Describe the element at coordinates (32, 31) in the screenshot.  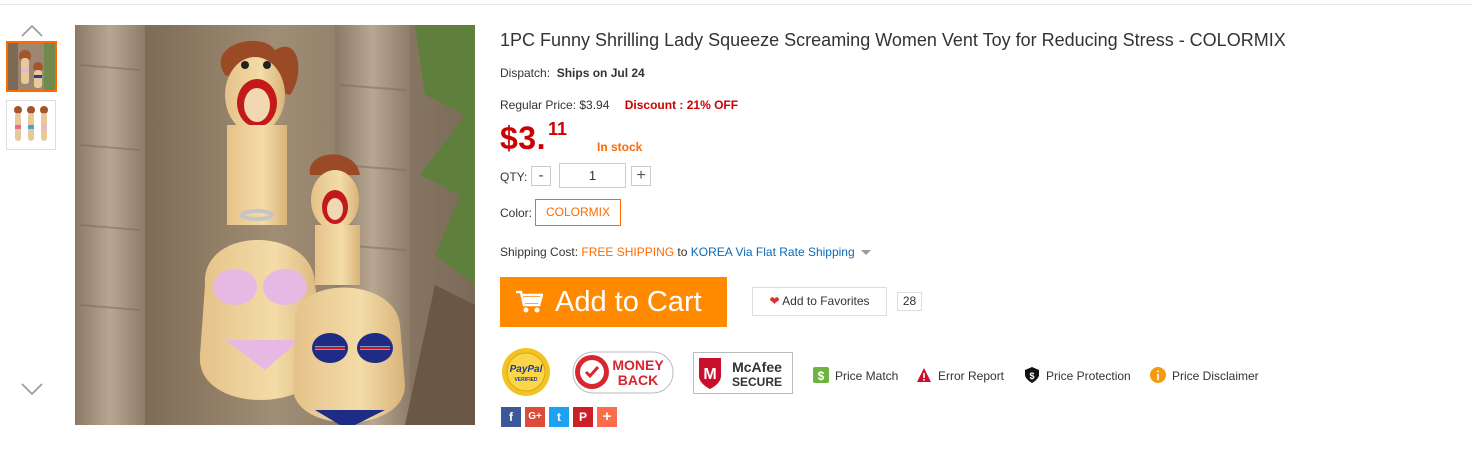
I see `chevron-up-icon` at that location.